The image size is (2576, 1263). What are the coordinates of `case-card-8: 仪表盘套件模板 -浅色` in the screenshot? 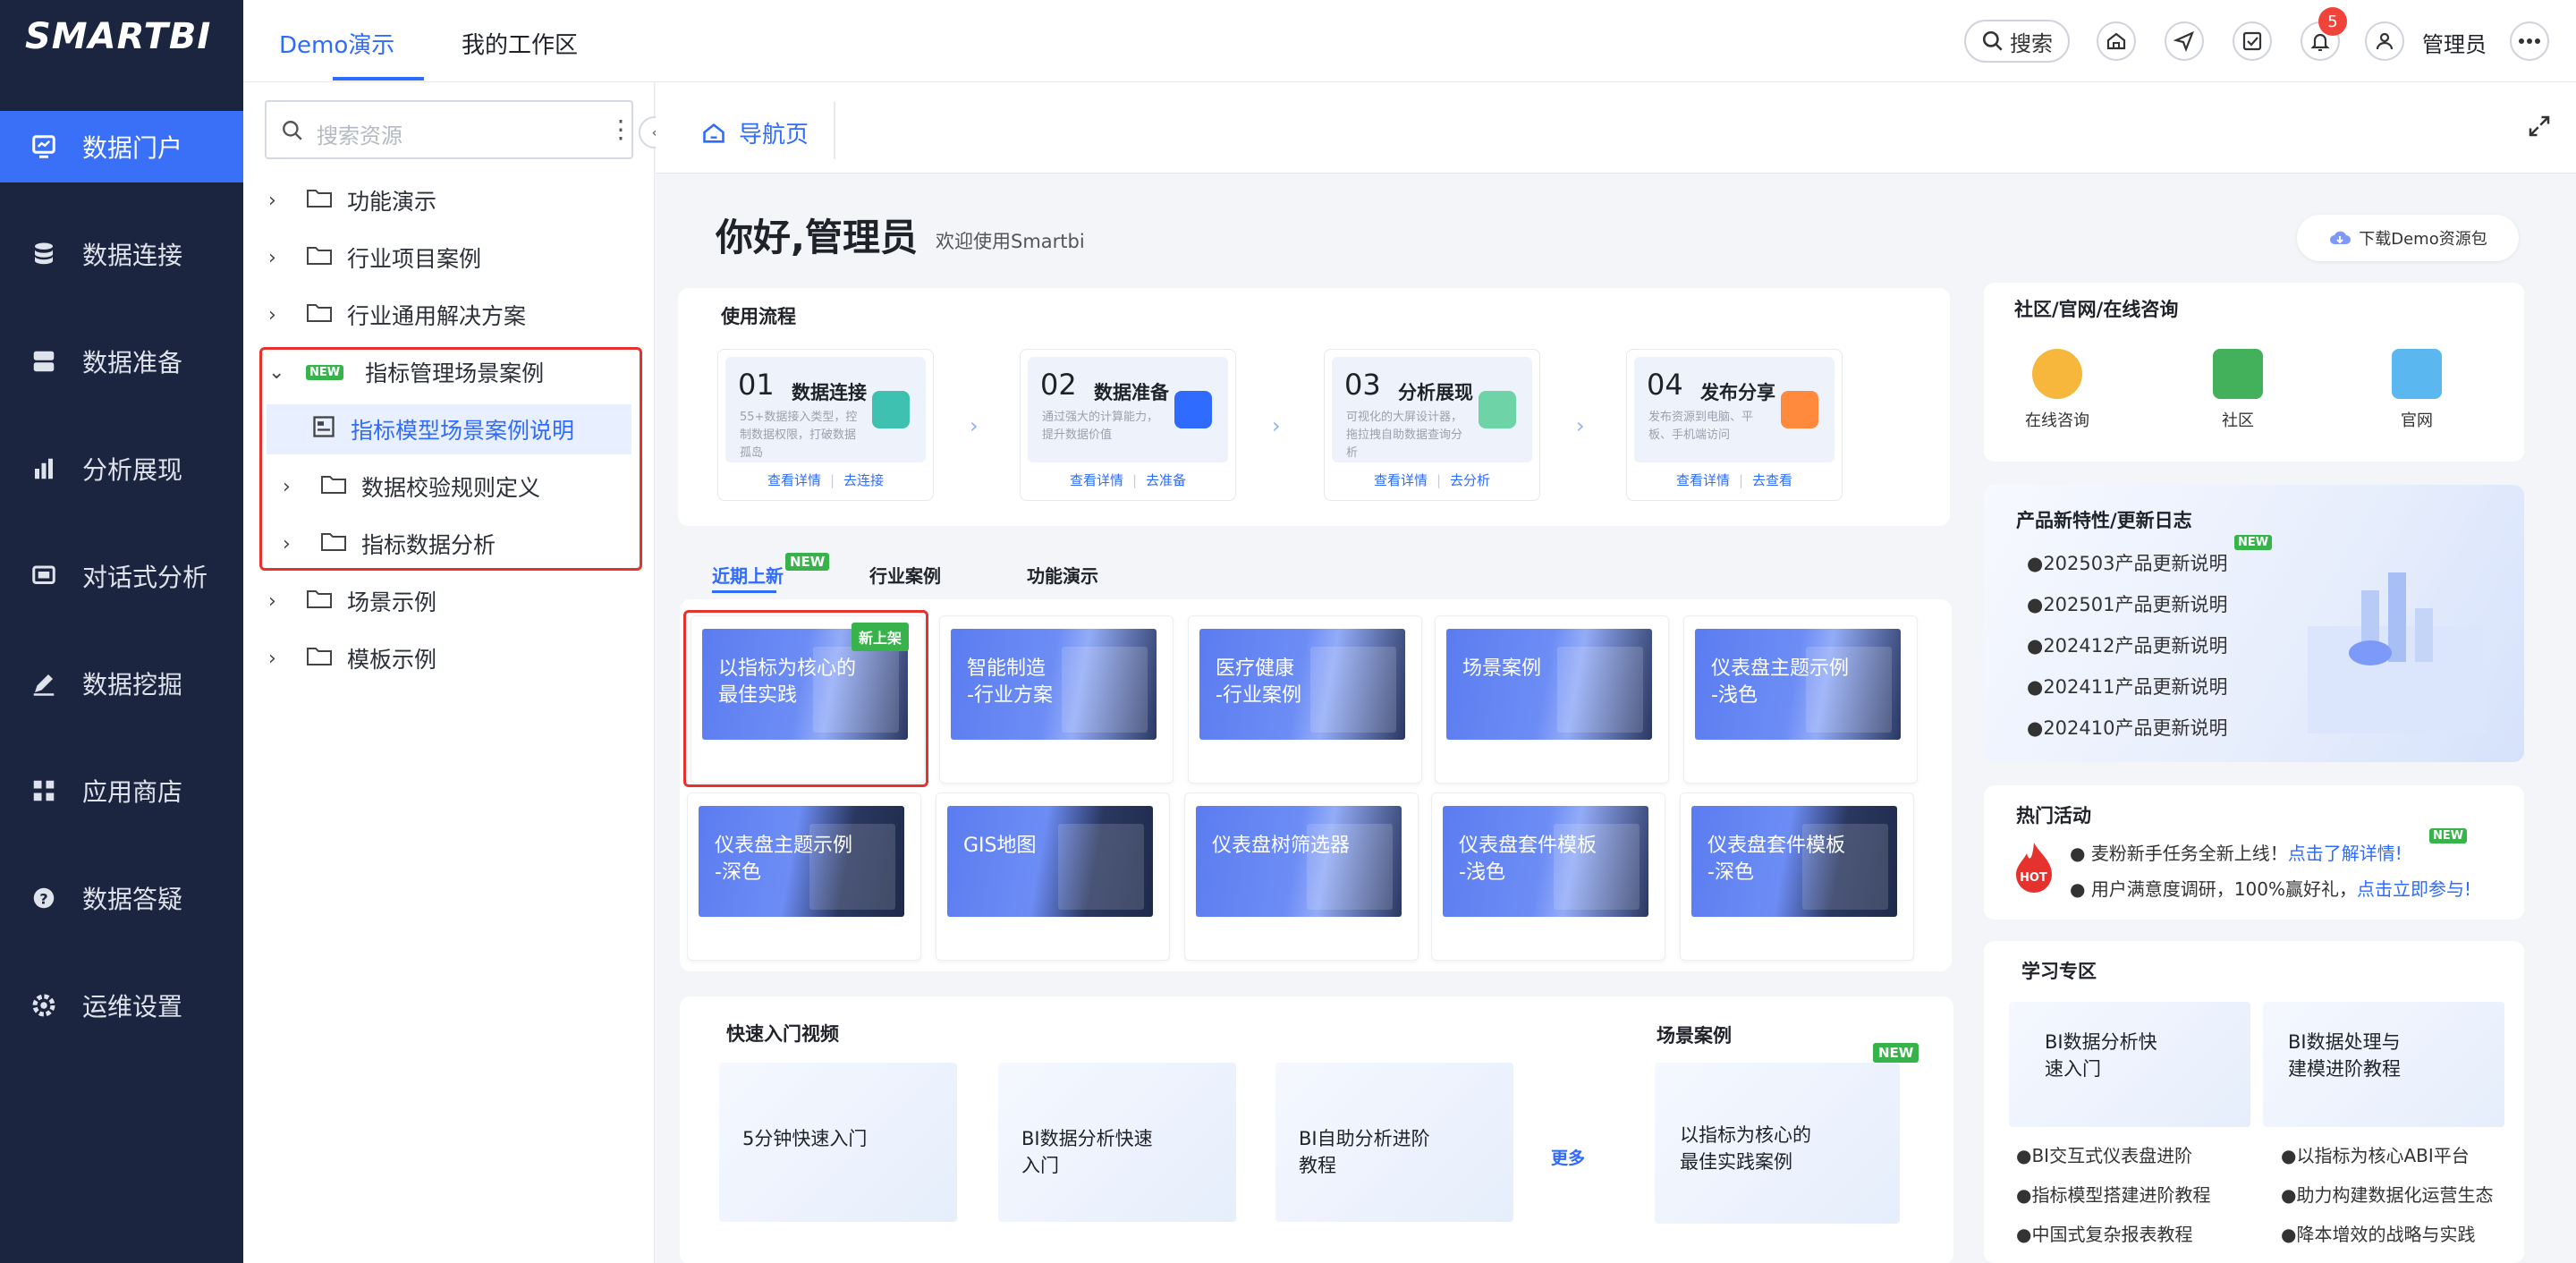 It's located at (1548, 877).